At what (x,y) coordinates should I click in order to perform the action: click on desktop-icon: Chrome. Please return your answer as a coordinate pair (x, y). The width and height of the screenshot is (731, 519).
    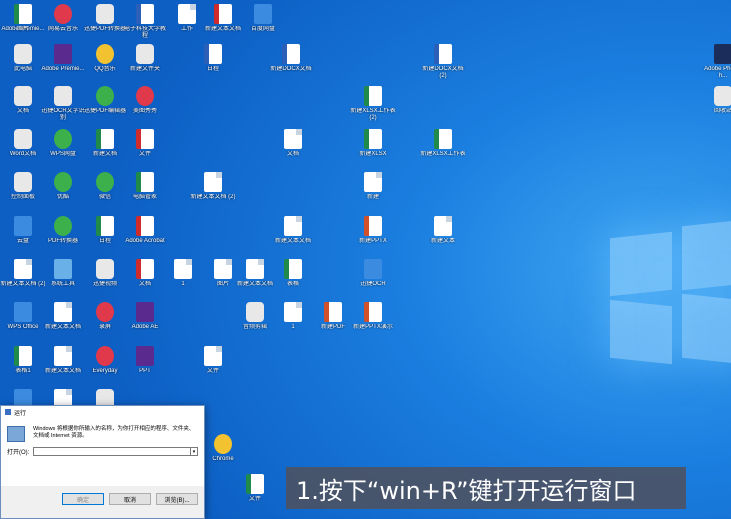
    Looking at the image, I should click on (223, 452).